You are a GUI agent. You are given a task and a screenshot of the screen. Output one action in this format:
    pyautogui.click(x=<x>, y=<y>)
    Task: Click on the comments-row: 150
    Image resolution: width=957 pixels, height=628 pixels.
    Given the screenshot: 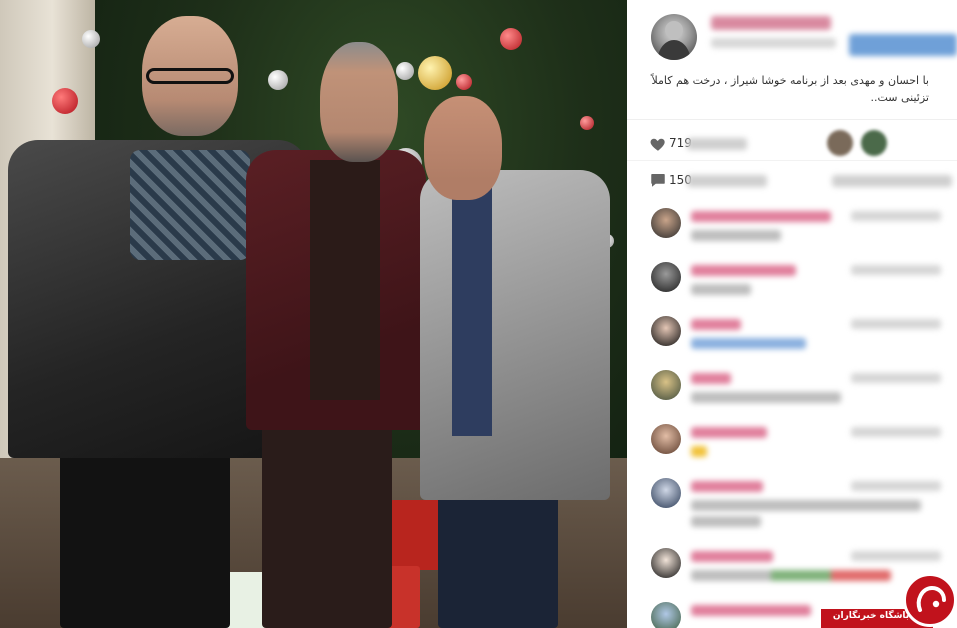 What is the action you would take?
    pyautogui.click(x=792, y=180)
    